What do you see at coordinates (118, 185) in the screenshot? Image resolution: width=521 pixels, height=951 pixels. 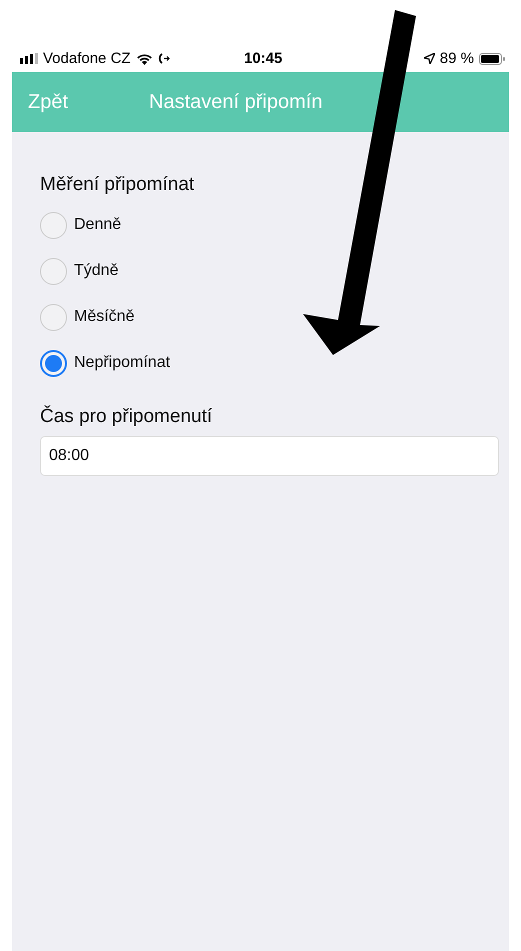 I see `section-label: Měření připomínat` at bounding box center [118, 185].